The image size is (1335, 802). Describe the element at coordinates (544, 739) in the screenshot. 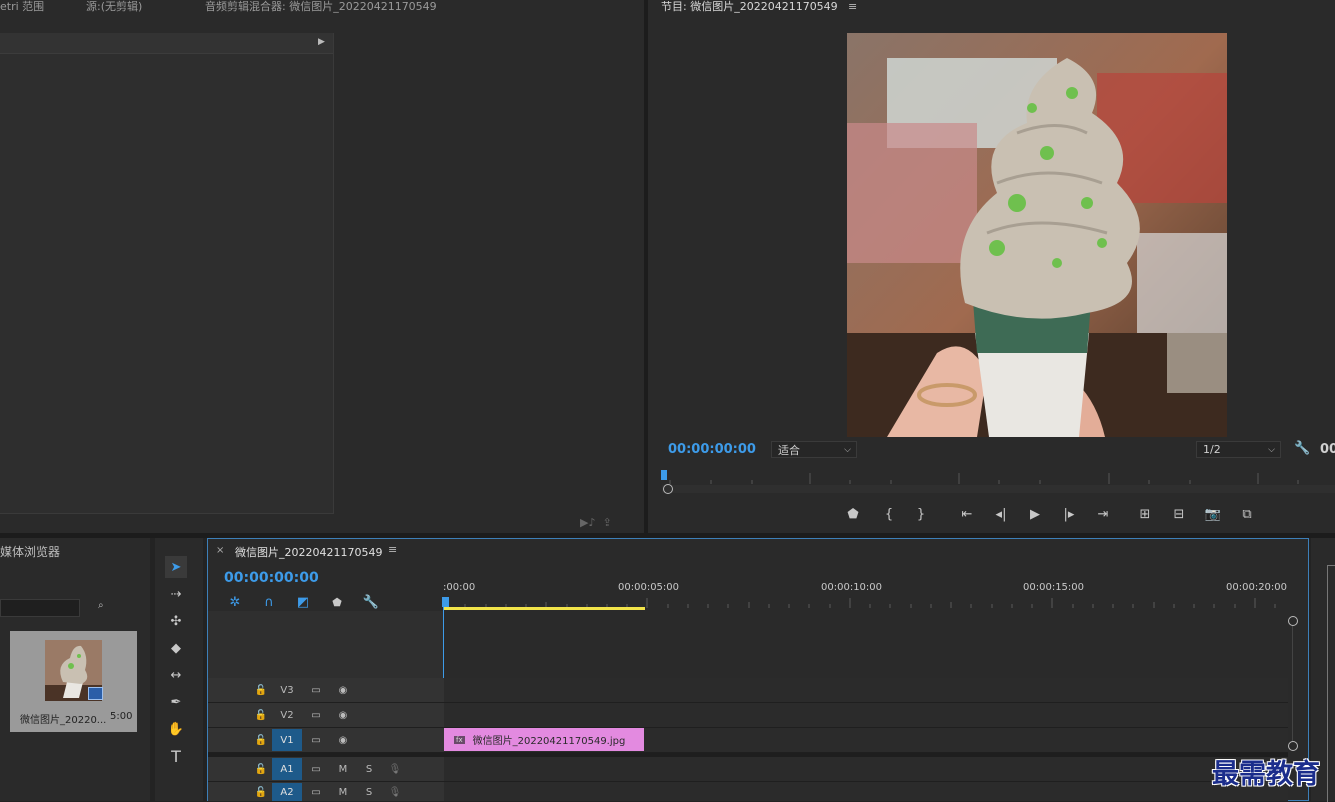

I see `timeline-clip-v1: fx 微信图片_20220421170549.jpg` at that location.